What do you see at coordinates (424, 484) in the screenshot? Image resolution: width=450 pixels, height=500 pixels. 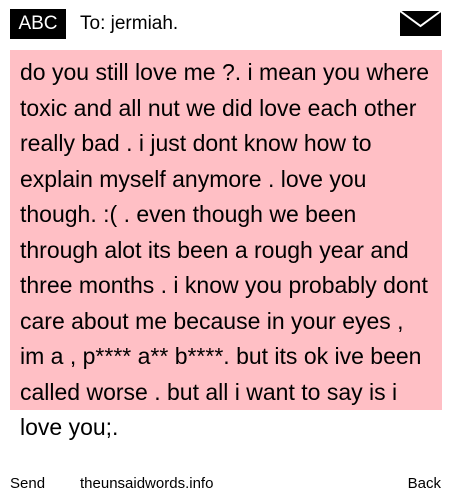 I see `back-button: Back` at bounding box center [424, 484].